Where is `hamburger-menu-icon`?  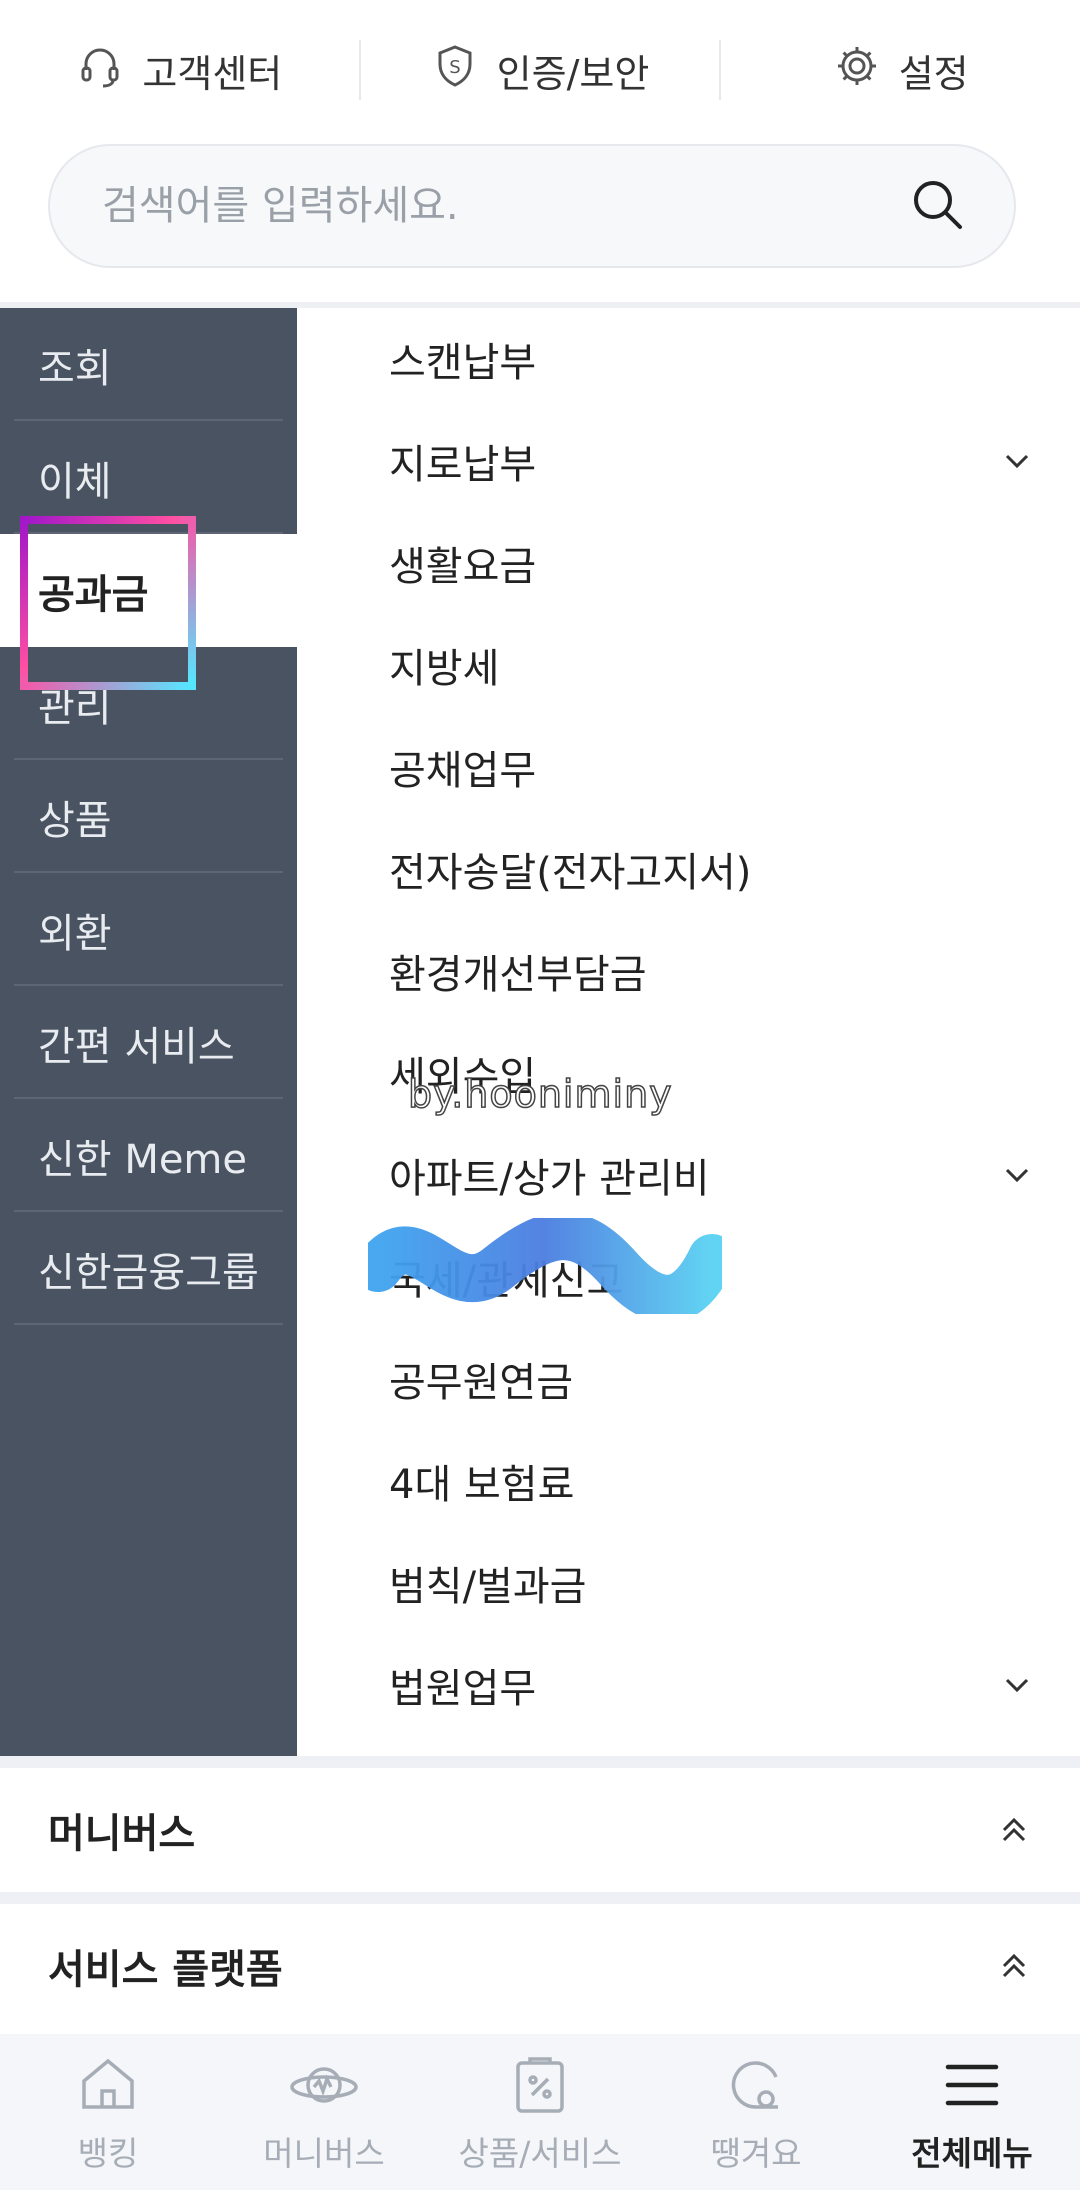
hamburger-menu-icon is located at coordinates (972, 2085).